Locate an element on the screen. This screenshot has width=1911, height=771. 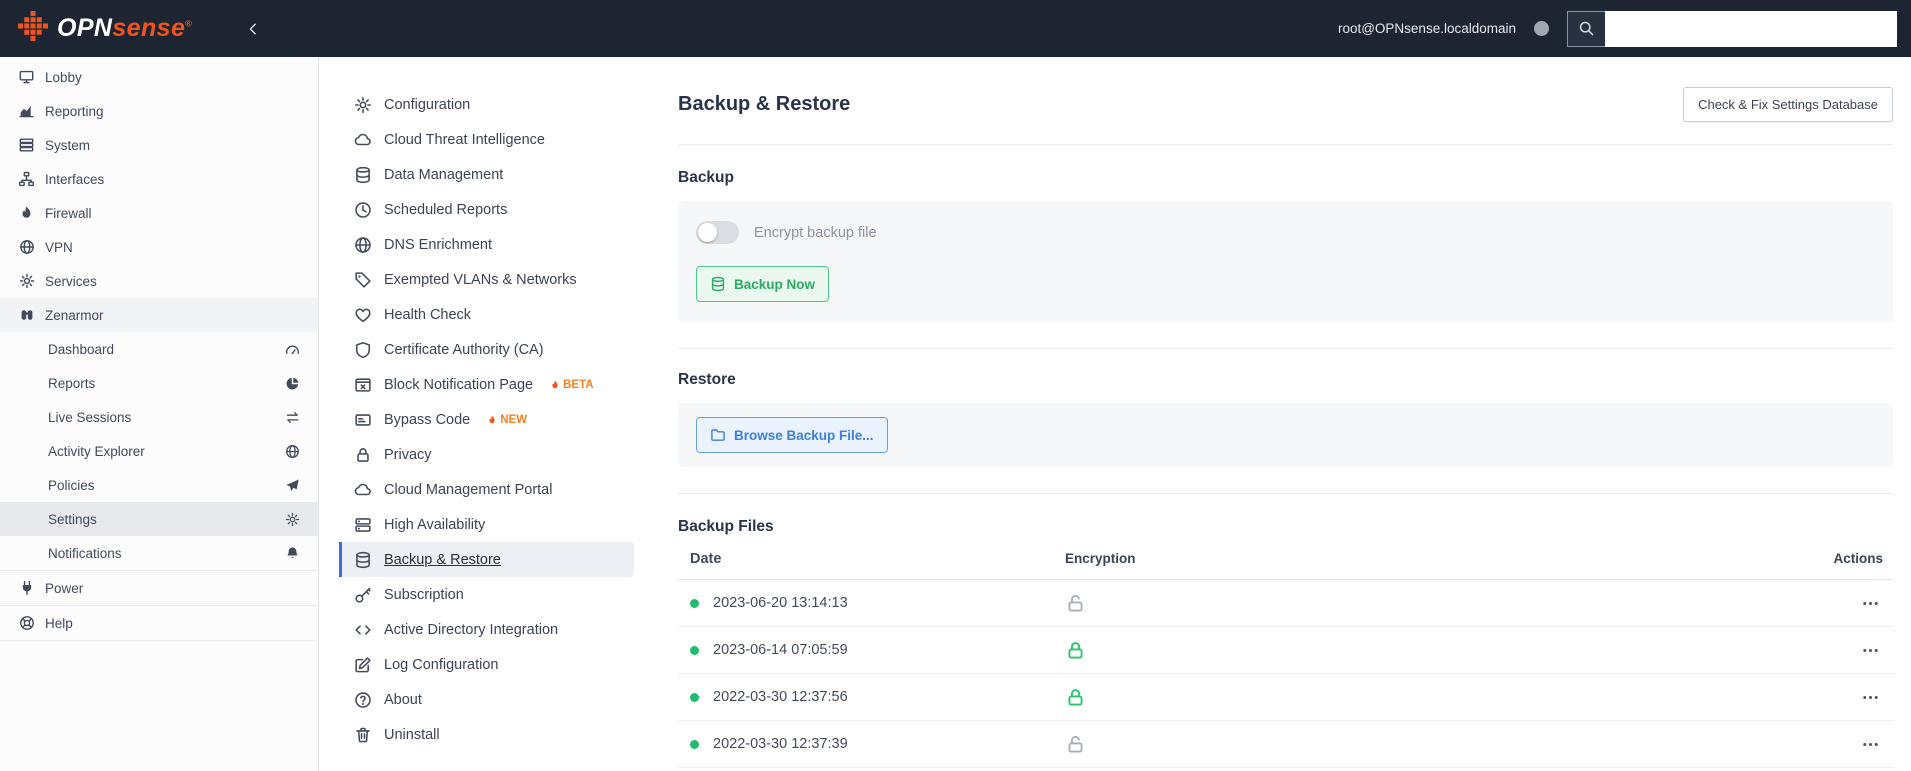
encrypt-backup-toggle is located at coordinates (717, 232).